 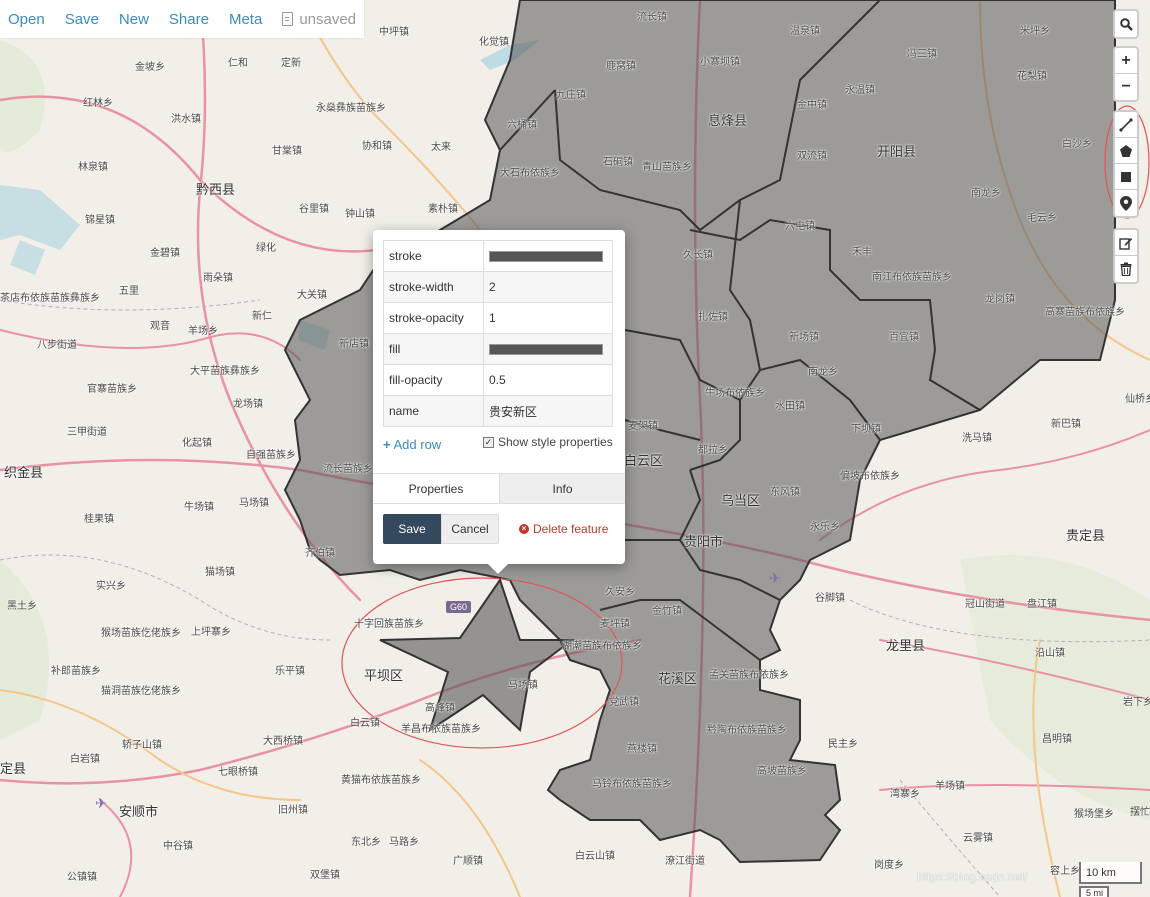 I want to click on place-label: 金中镇, so click(x=812, y=105).